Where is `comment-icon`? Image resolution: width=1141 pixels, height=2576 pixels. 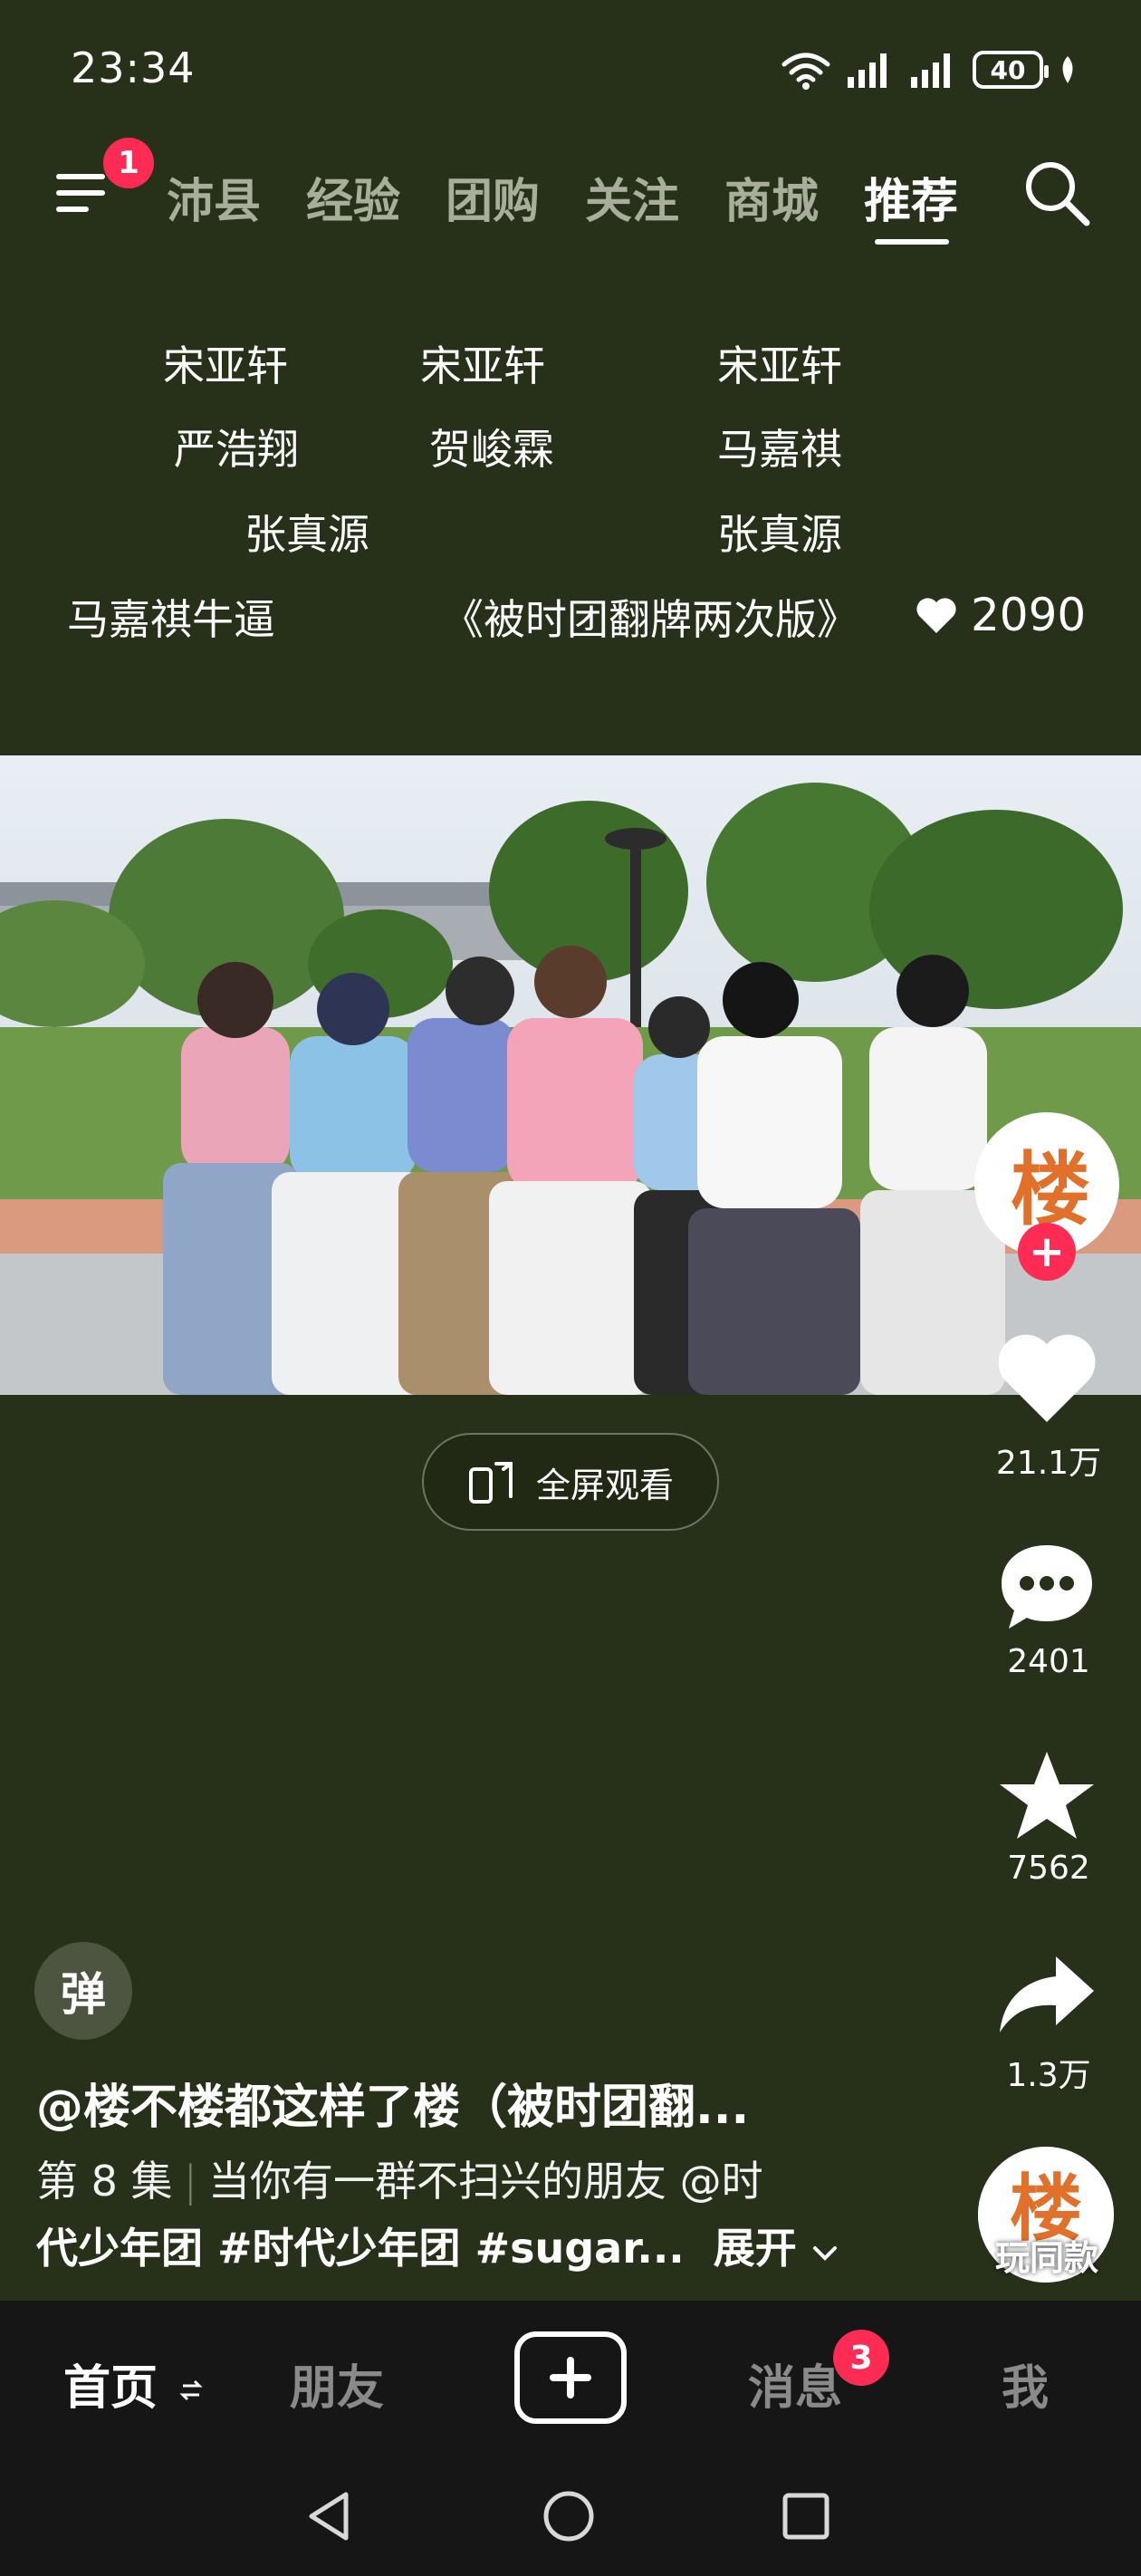
comment-icon is located at coordinates (1047, 1587).